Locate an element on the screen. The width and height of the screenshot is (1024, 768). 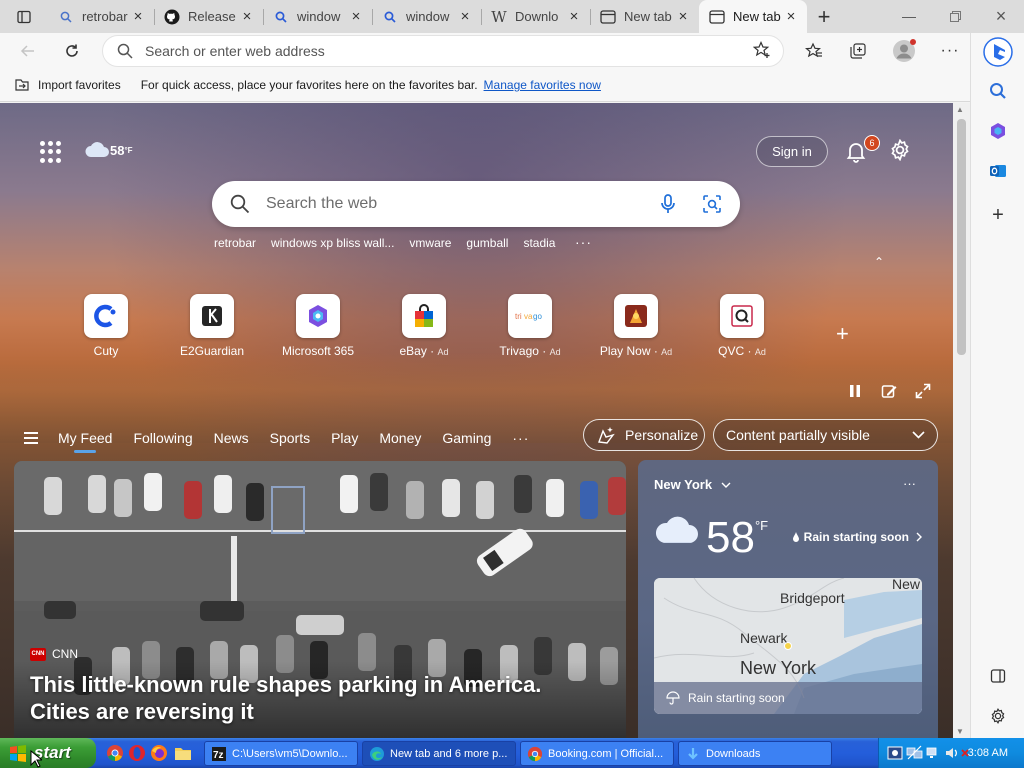
trending-search-chip: stadia is located at coordinates (539, 243).